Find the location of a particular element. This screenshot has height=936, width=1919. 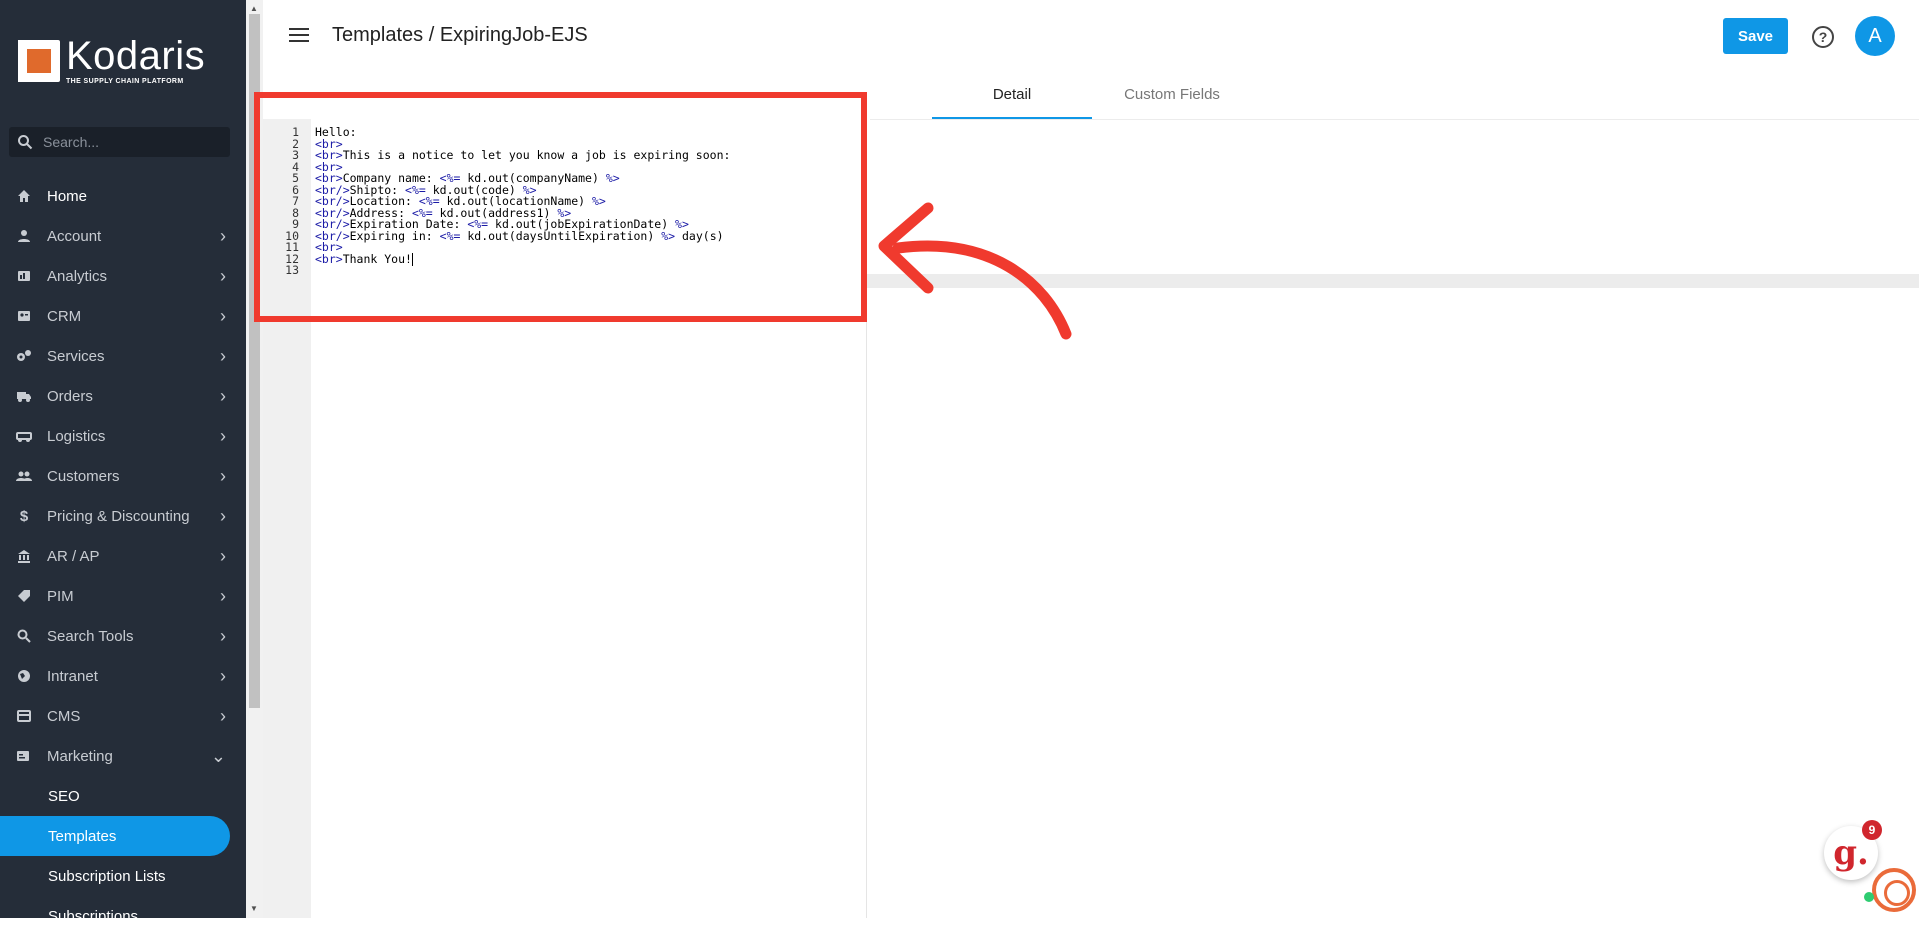

people-icon is located at coordinates (24, 476).